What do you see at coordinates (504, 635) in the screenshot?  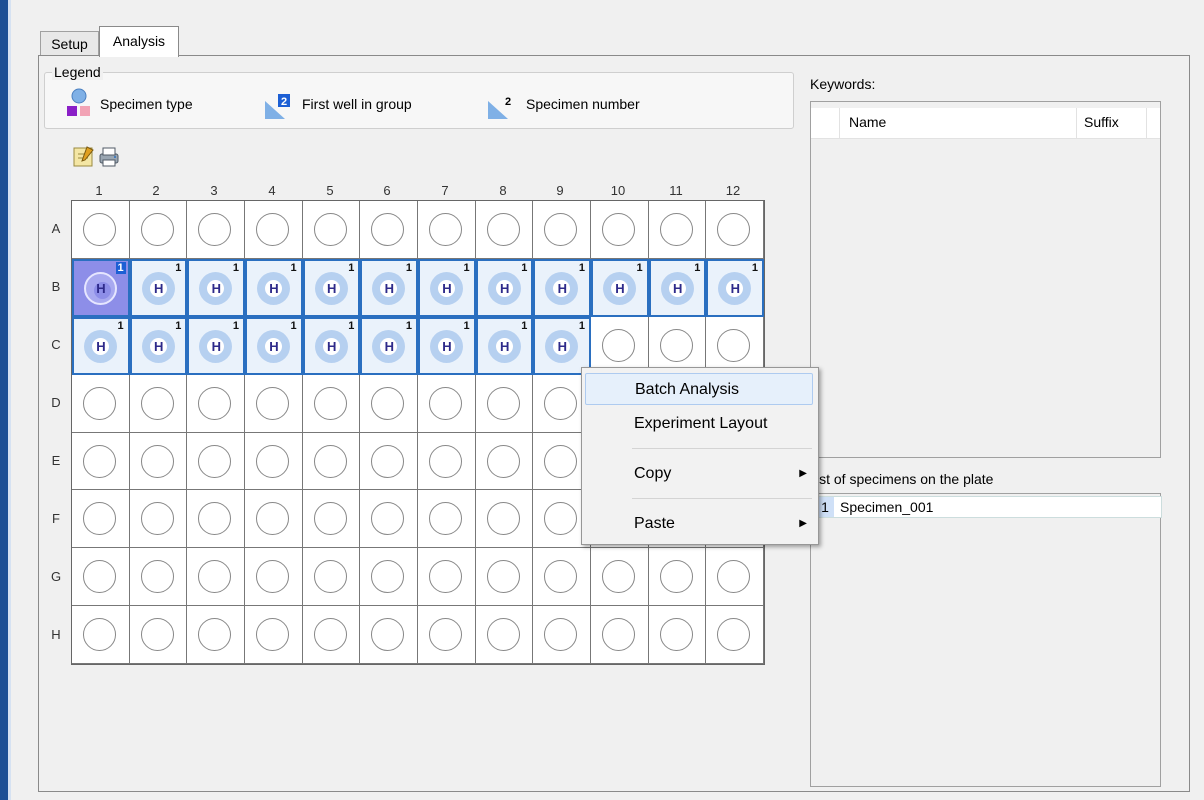 I see `well-H8` at bounding box center [504, 635].